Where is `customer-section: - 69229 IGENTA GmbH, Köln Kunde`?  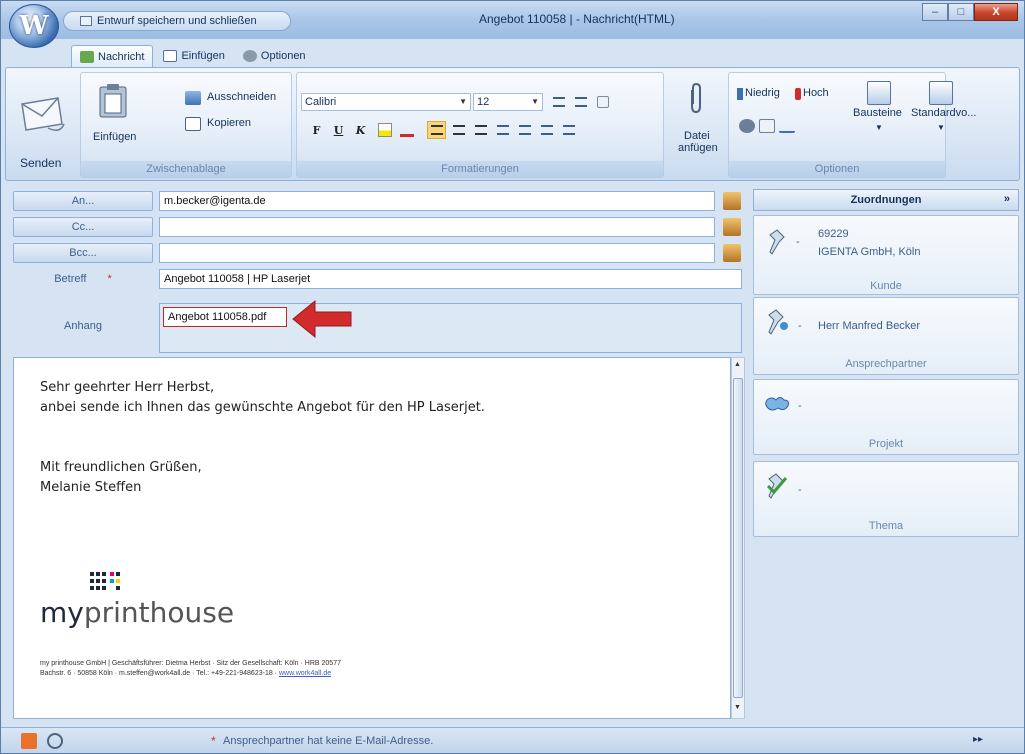 customer-section: - 69229 IGENTA GmbH, Köln Kunde is located at coordinates (886, 255).